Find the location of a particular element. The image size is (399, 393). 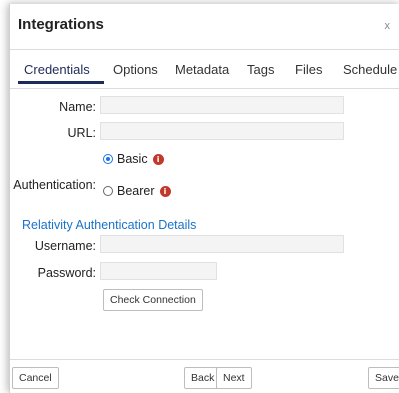

check-connection-button: Check Connection is located at coordinates (153, 300).